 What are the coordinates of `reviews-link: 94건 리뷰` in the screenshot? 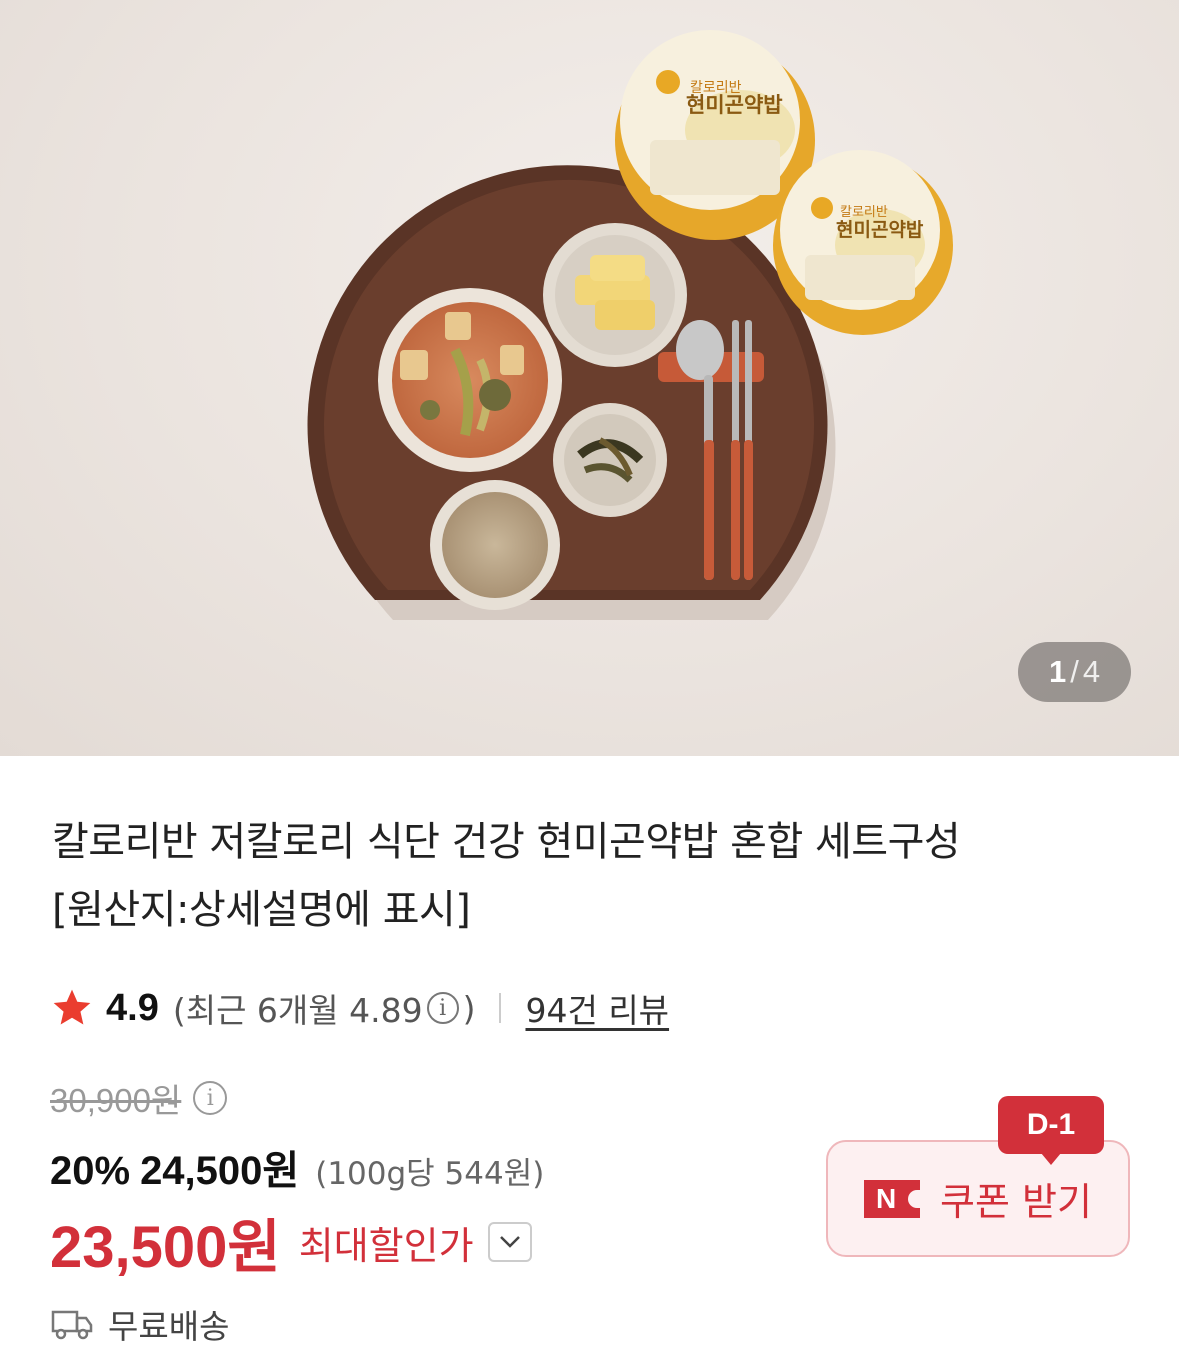 It's located at (597, 1008).